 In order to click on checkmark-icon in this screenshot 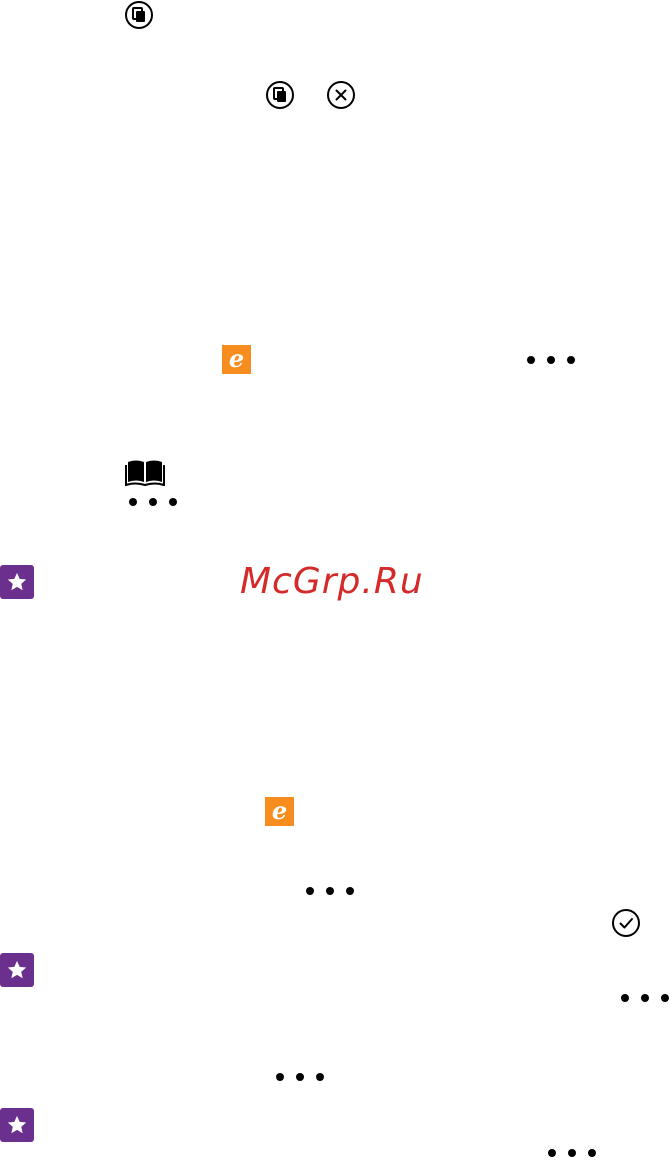, I will do `click(626, 923)`.